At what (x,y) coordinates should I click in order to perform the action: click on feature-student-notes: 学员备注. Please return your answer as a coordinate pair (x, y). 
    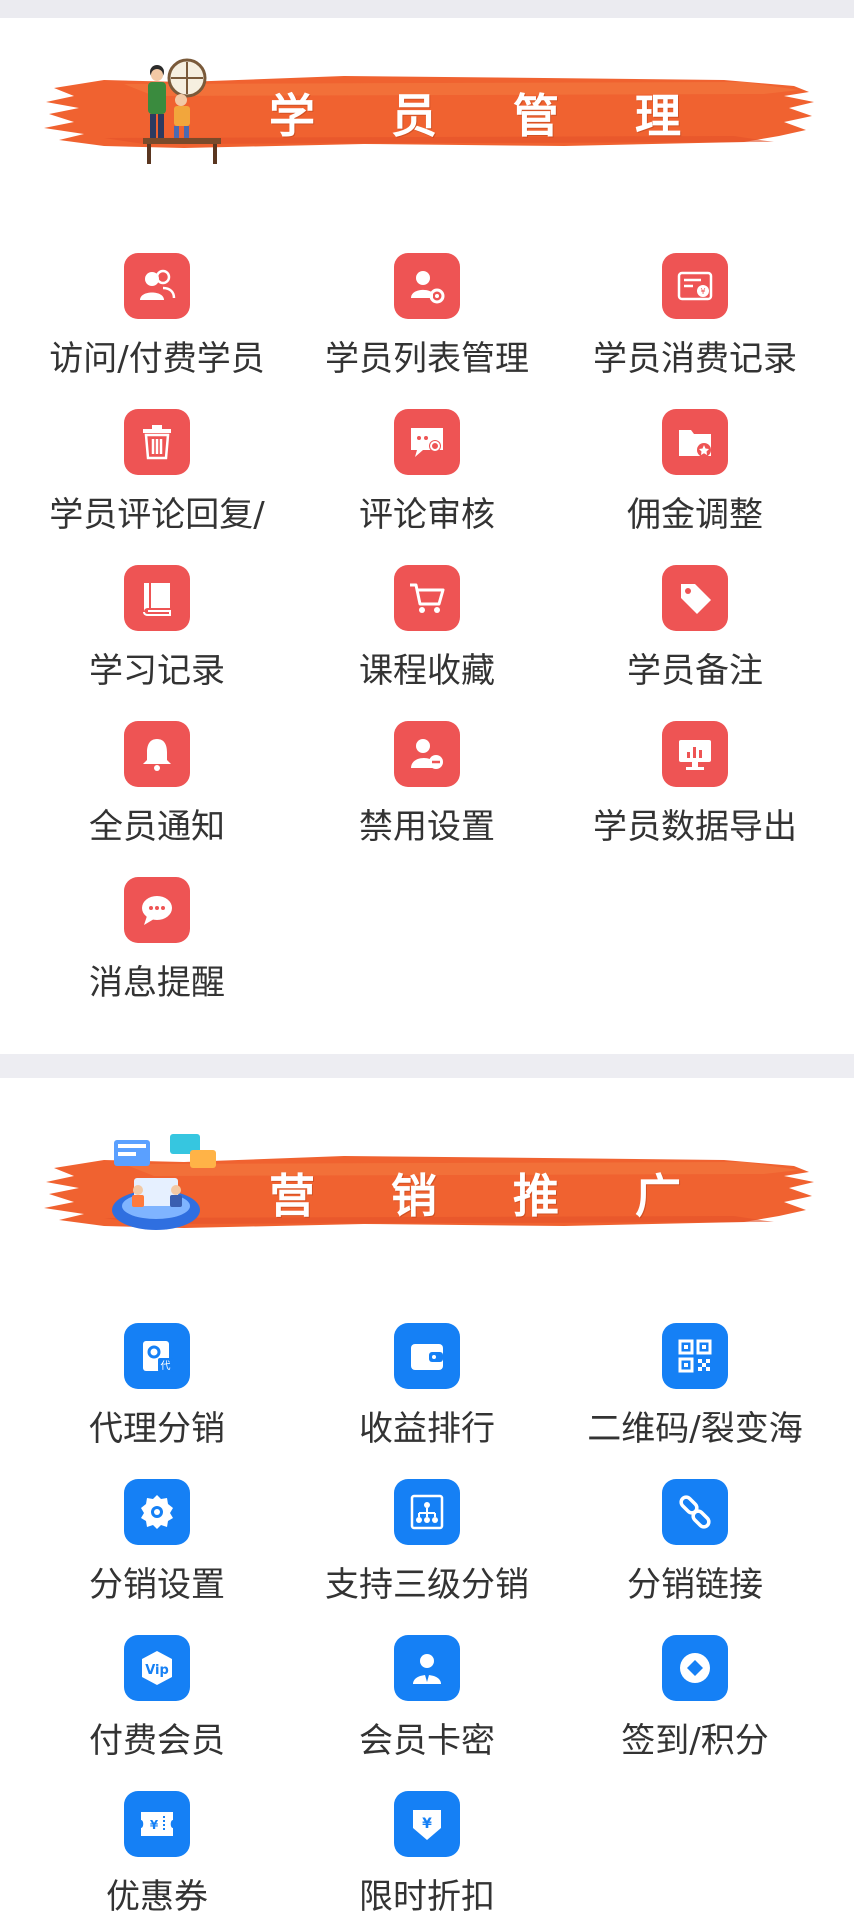
    Looking at the image, I should click on (695, 628).